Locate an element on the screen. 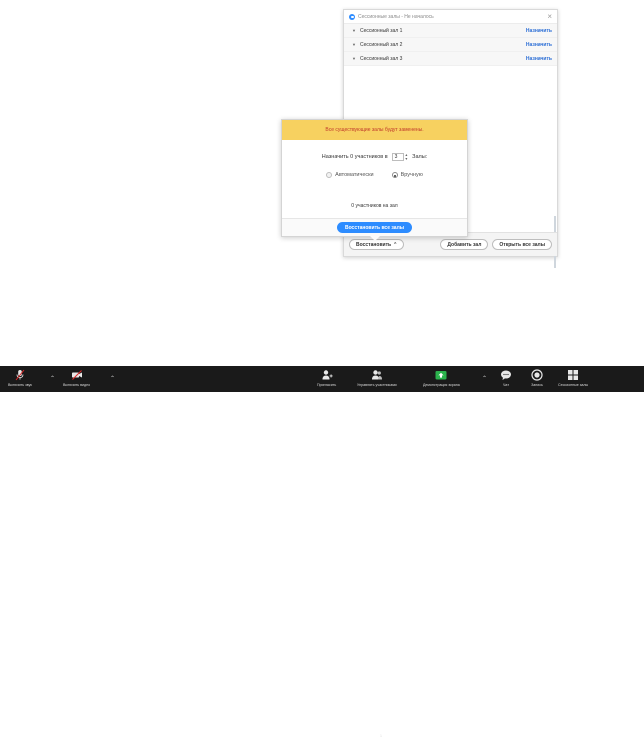  assign-suffix-text: Залы: is located at coordinates (420, 157).